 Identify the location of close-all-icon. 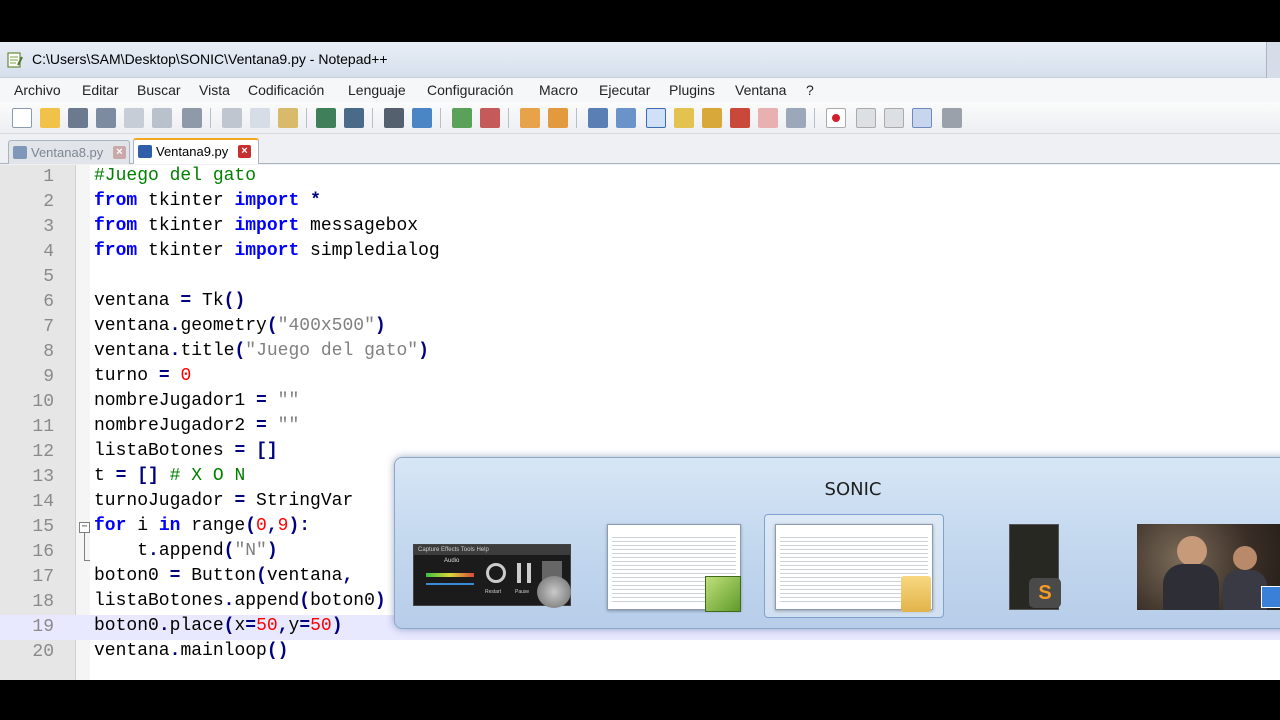
(162, 118).